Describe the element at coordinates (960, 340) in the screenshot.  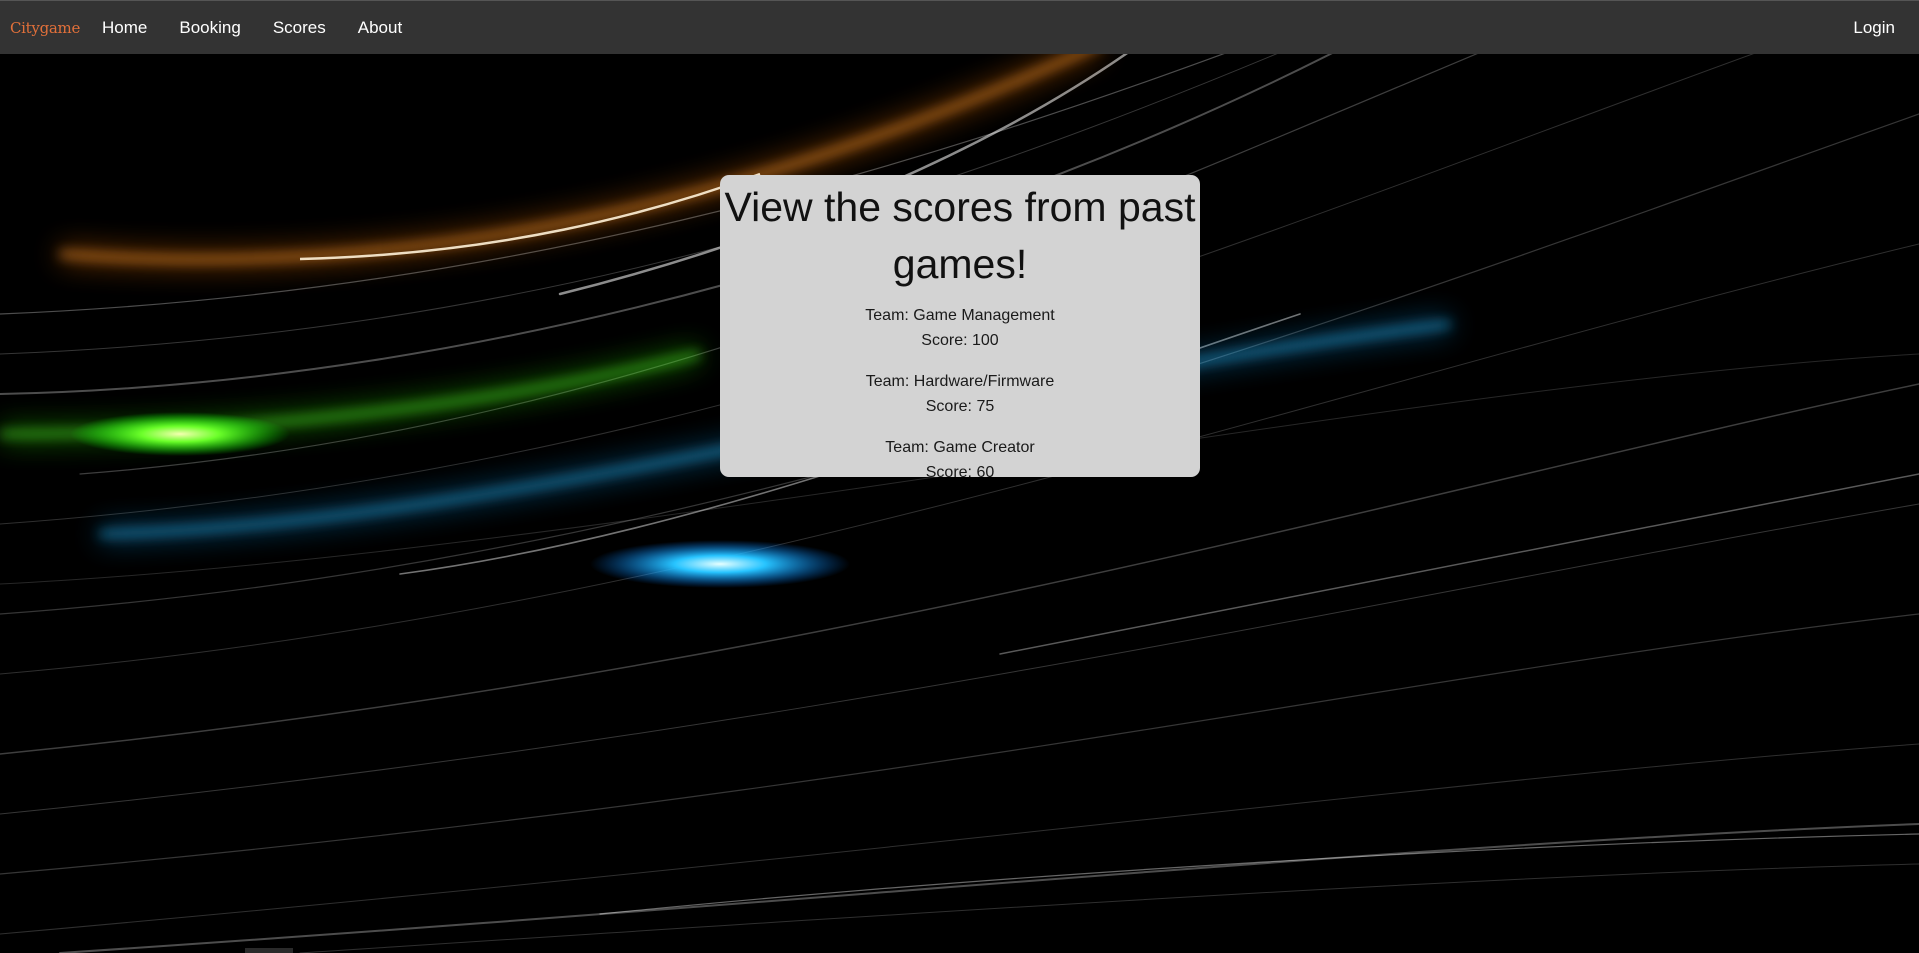
I see `team-score: Score: 100` at that location.